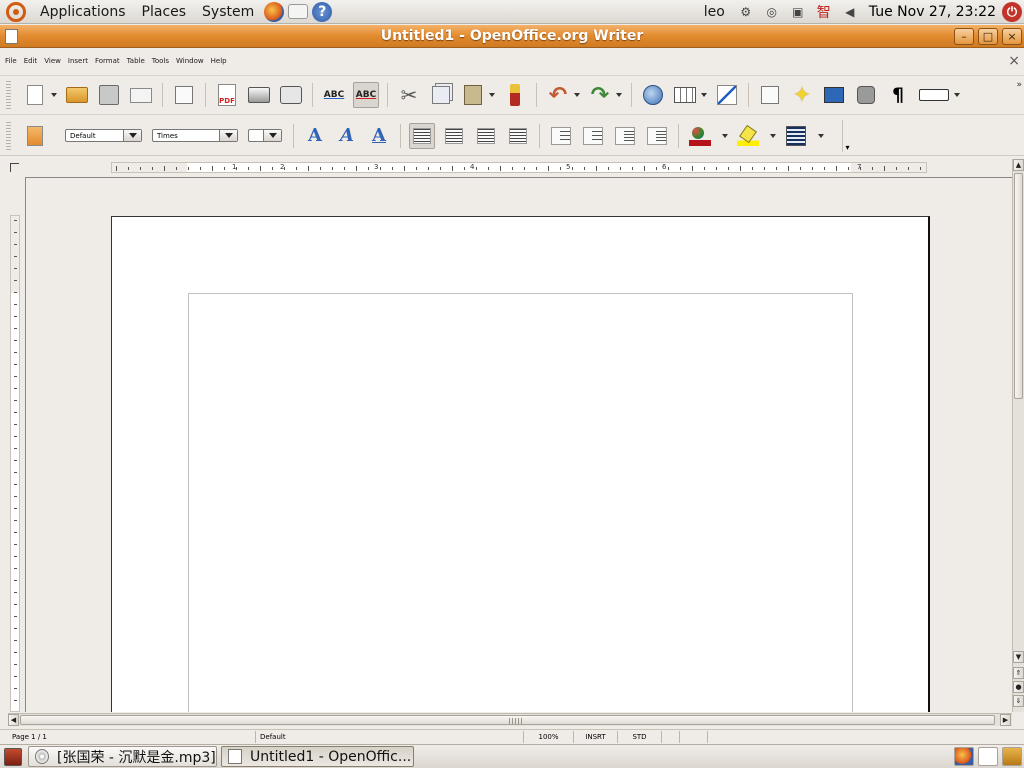 This screenshot has height=768, width=1024. I want to click on horizontal-ruler: 1 2 3 4 5 6 7, so click(519, 167).